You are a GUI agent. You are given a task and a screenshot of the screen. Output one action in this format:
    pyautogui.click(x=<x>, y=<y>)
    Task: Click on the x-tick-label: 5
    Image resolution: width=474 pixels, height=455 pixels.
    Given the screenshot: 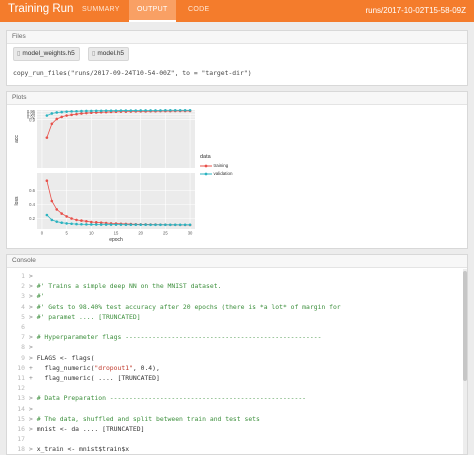 What is the action you would take?
    pyautogui.click(x=66, y=233)
    